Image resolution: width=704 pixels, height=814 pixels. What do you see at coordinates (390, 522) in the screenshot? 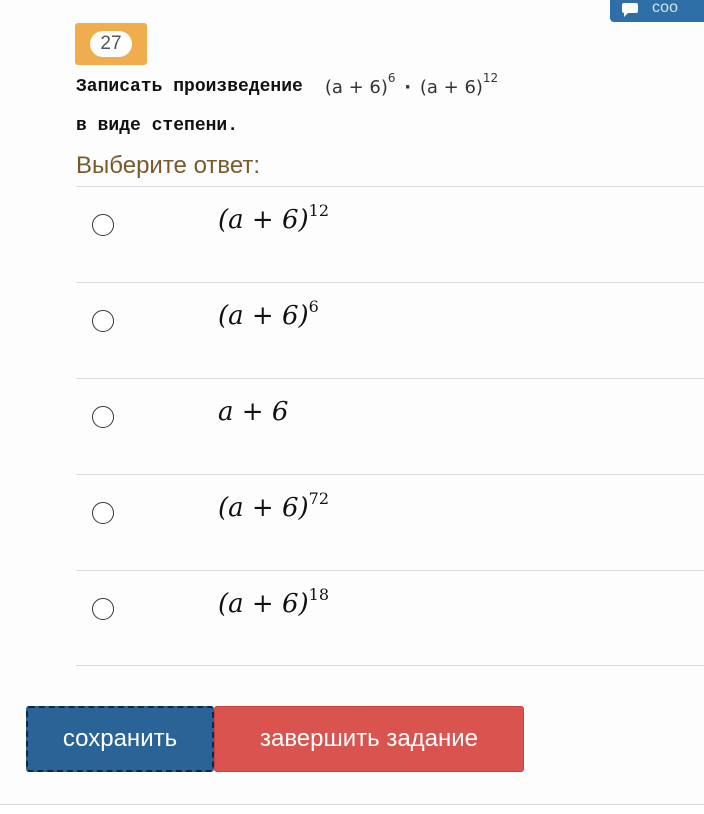
I see `answer-option: (a + 6)72` at bounding box center [390, 522].